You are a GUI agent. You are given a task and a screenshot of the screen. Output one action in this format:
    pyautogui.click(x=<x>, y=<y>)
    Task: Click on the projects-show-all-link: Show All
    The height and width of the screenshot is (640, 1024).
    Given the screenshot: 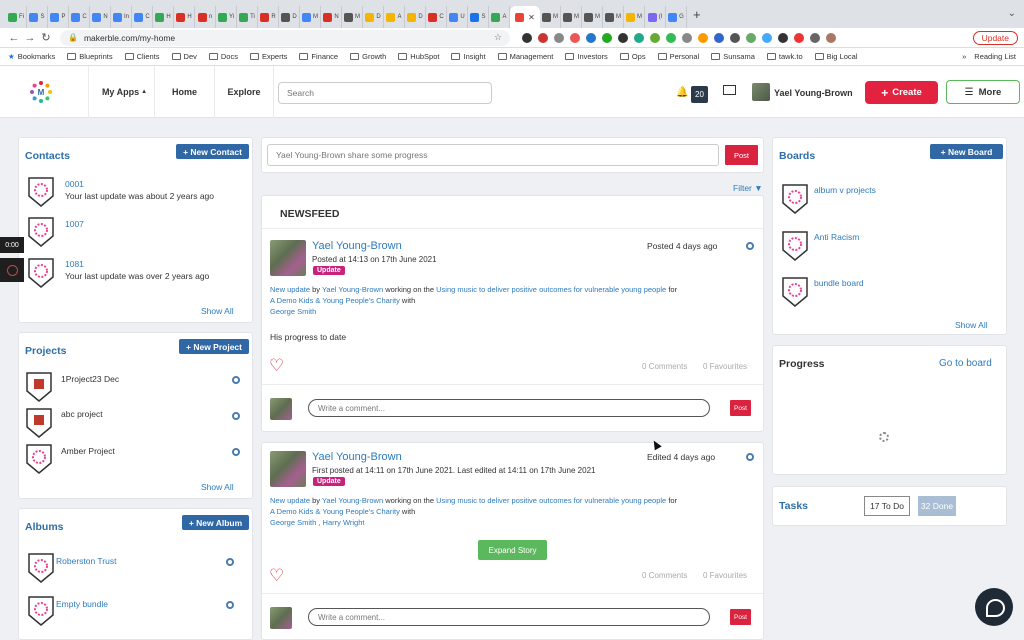 What is the action you would take?
    pyautogui.click(x=217, y=487)
    